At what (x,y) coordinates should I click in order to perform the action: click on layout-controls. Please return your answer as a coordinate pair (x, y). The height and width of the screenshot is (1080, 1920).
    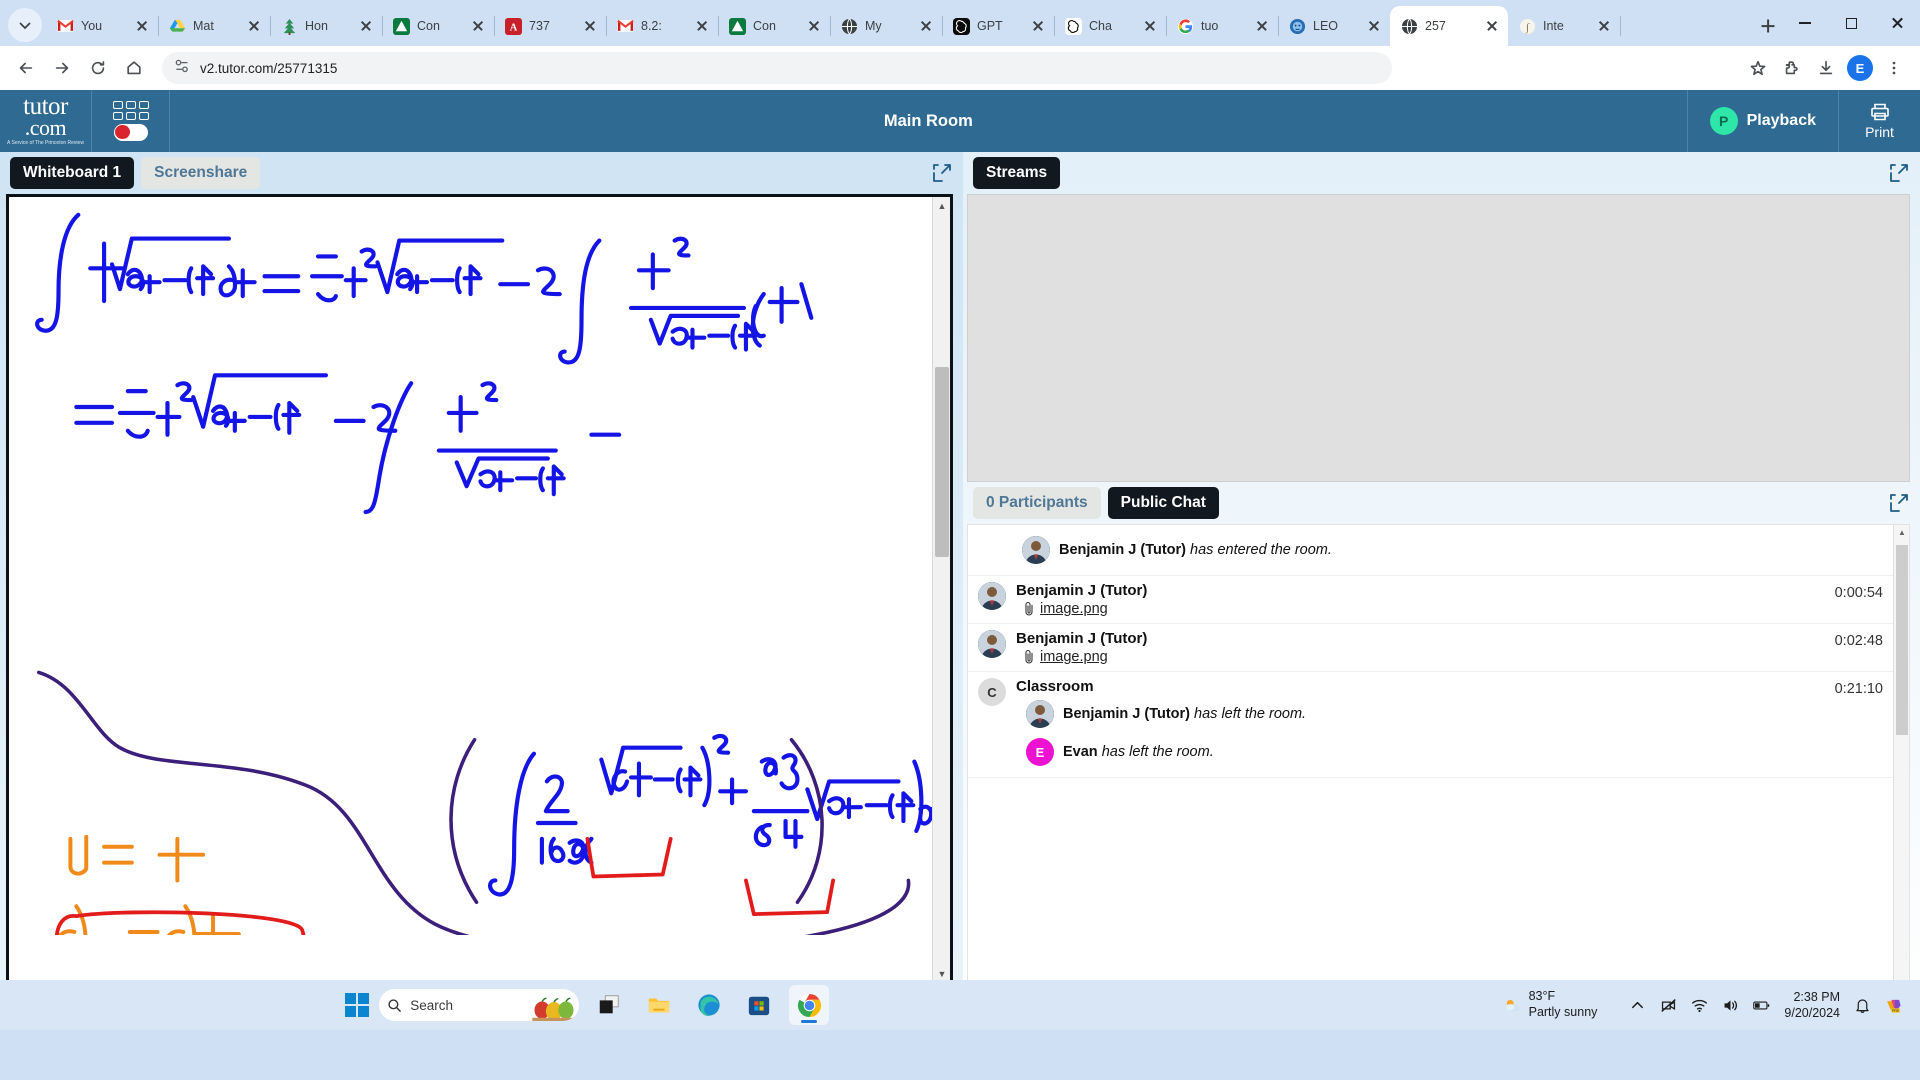
    Looking at the image, I should click on (131, 121).